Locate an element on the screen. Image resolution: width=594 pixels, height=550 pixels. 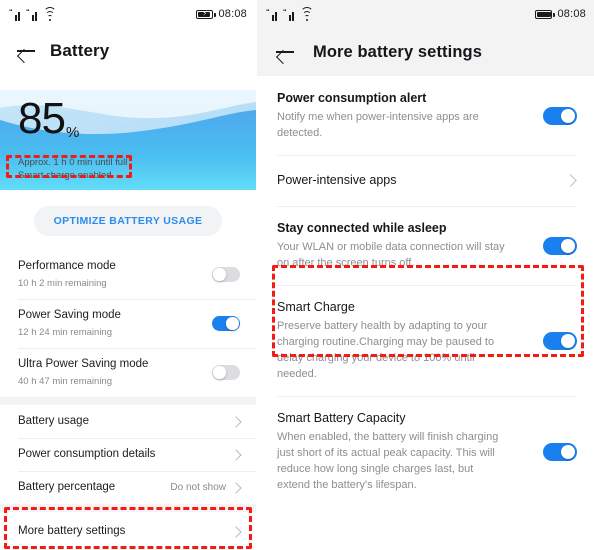
row-performance-mode: Performance mode 10 h 2 min remaining is located at coordinates (128, 274).